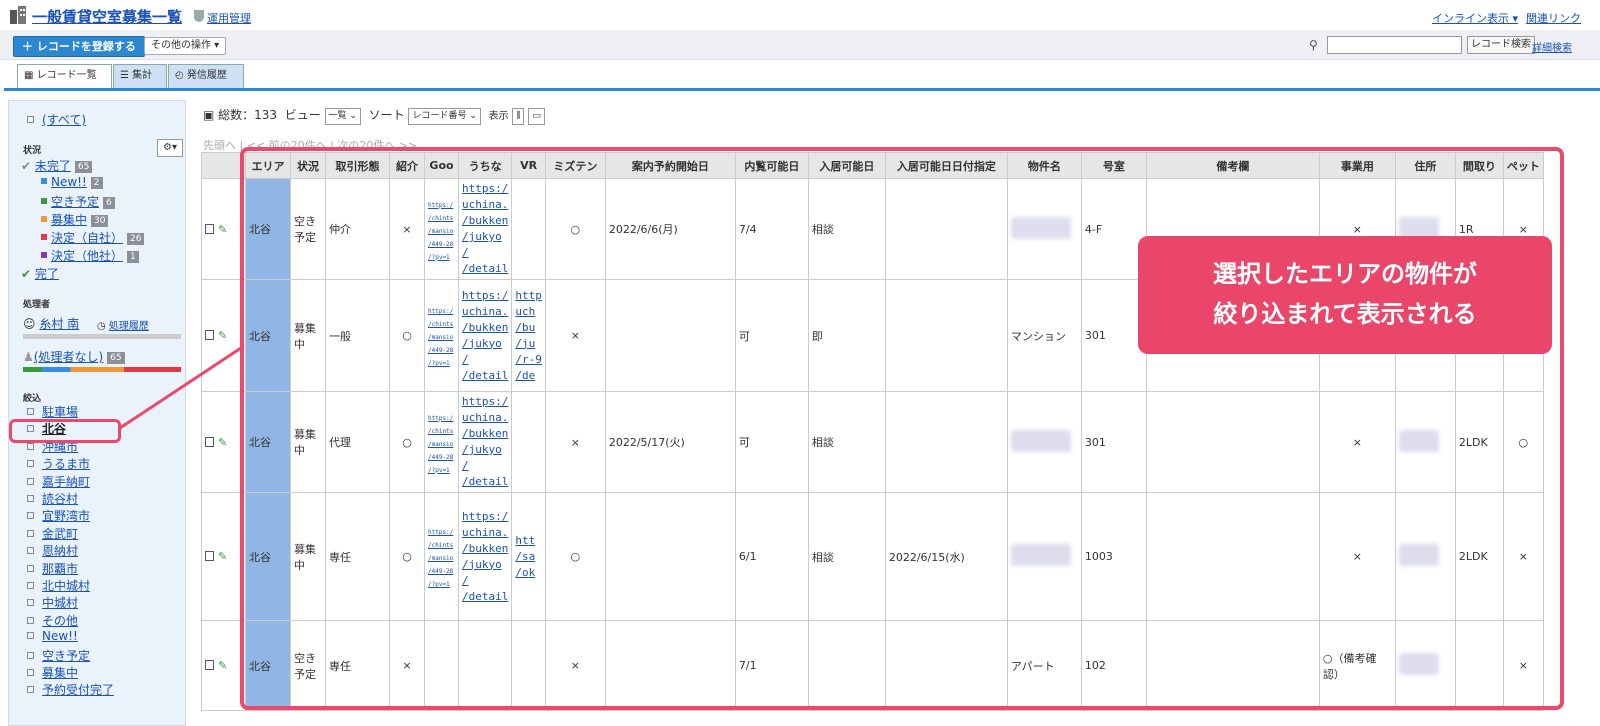 The image size is (1600, 726). What do you see at coordinates (771, 556) in the screenshot?
I see `cell-view: 6/1` at bounding box center [771, 556].